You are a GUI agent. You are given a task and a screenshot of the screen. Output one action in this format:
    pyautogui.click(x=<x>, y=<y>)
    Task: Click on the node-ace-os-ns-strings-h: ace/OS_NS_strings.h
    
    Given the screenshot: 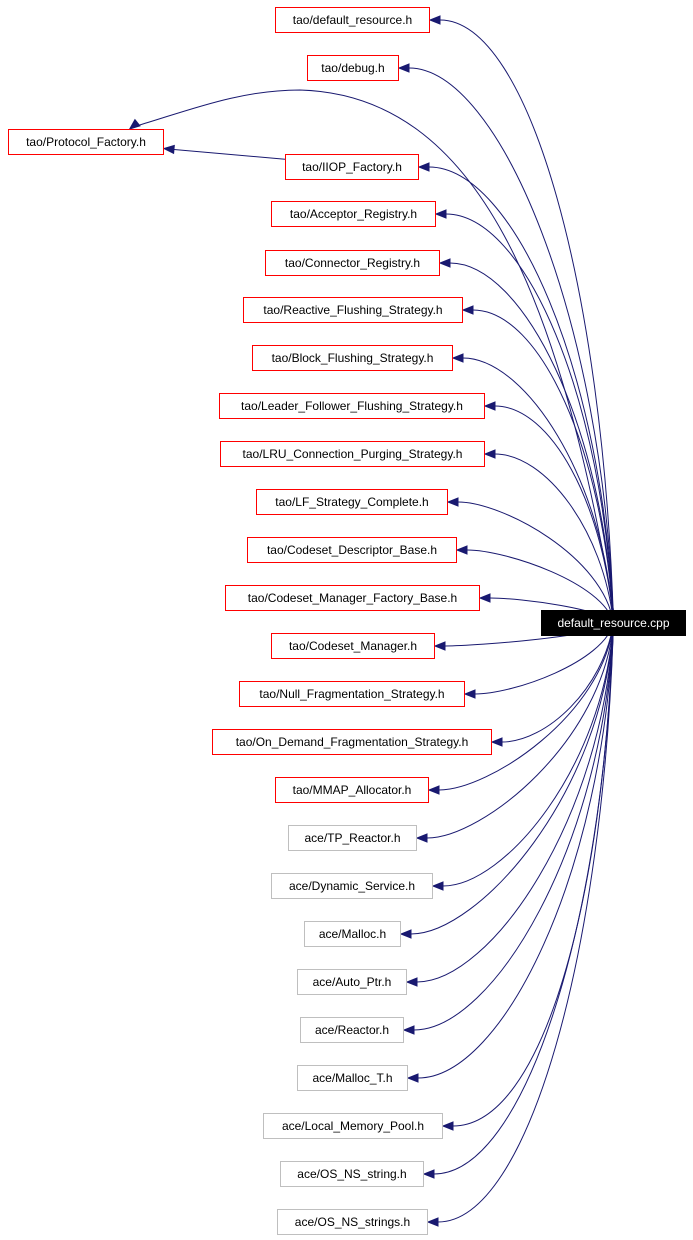 What is the action you would take?
    pyautogui.click(x=352, y=1222)
    